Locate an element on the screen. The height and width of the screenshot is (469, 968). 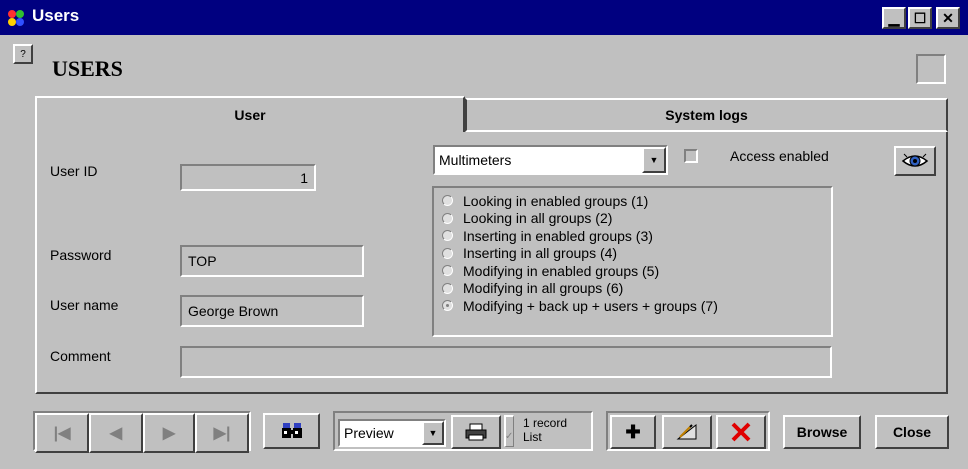
comment-label: Comment is located at coordinates (80, 356).